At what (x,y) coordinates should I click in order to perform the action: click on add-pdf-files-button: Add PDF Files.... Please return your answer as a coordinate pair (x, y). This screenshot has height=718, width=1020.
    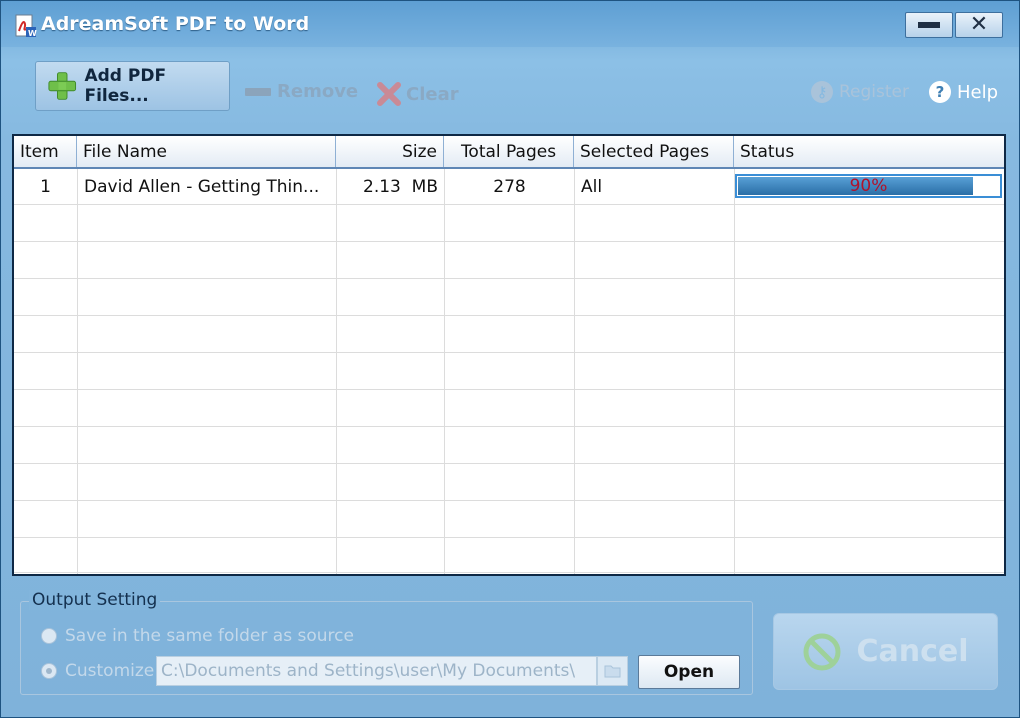
    Looking at the image, I should click on (132, 86).